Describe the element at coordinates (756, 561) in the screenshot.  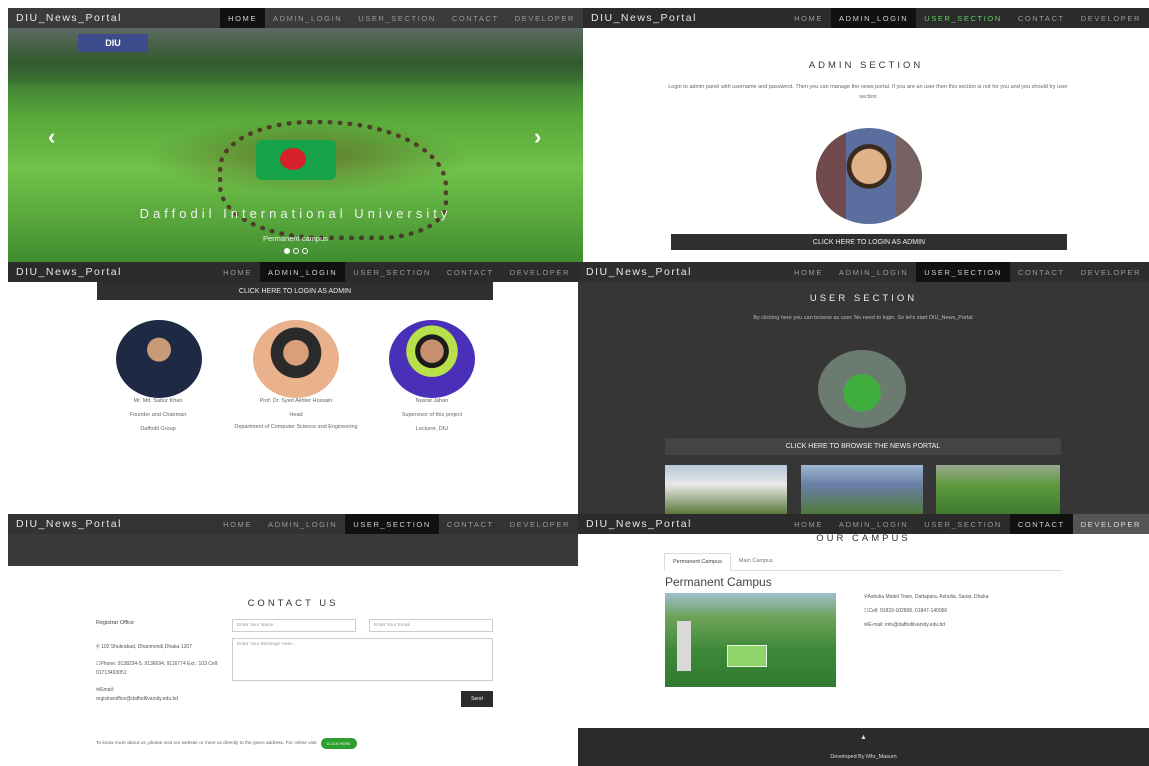
I see `tab-main-campus: Main Campus` at that location.